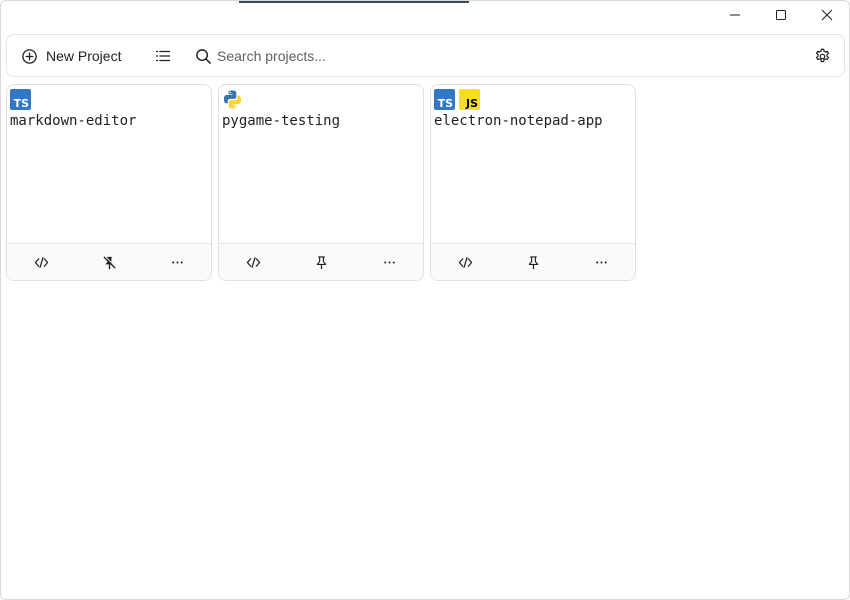  What do you see at coordinates (29, 56) in the screenshot?
I see `plus-circle-icon` at bounding box center [29, 56].